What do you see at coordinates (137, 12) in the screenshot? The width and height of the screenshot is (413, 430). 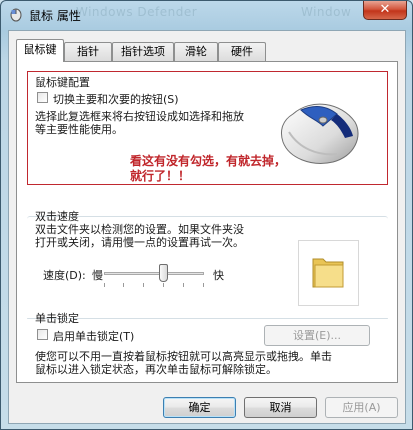 I see `background-text: Windows Defender` at bounding box center [137, 12].